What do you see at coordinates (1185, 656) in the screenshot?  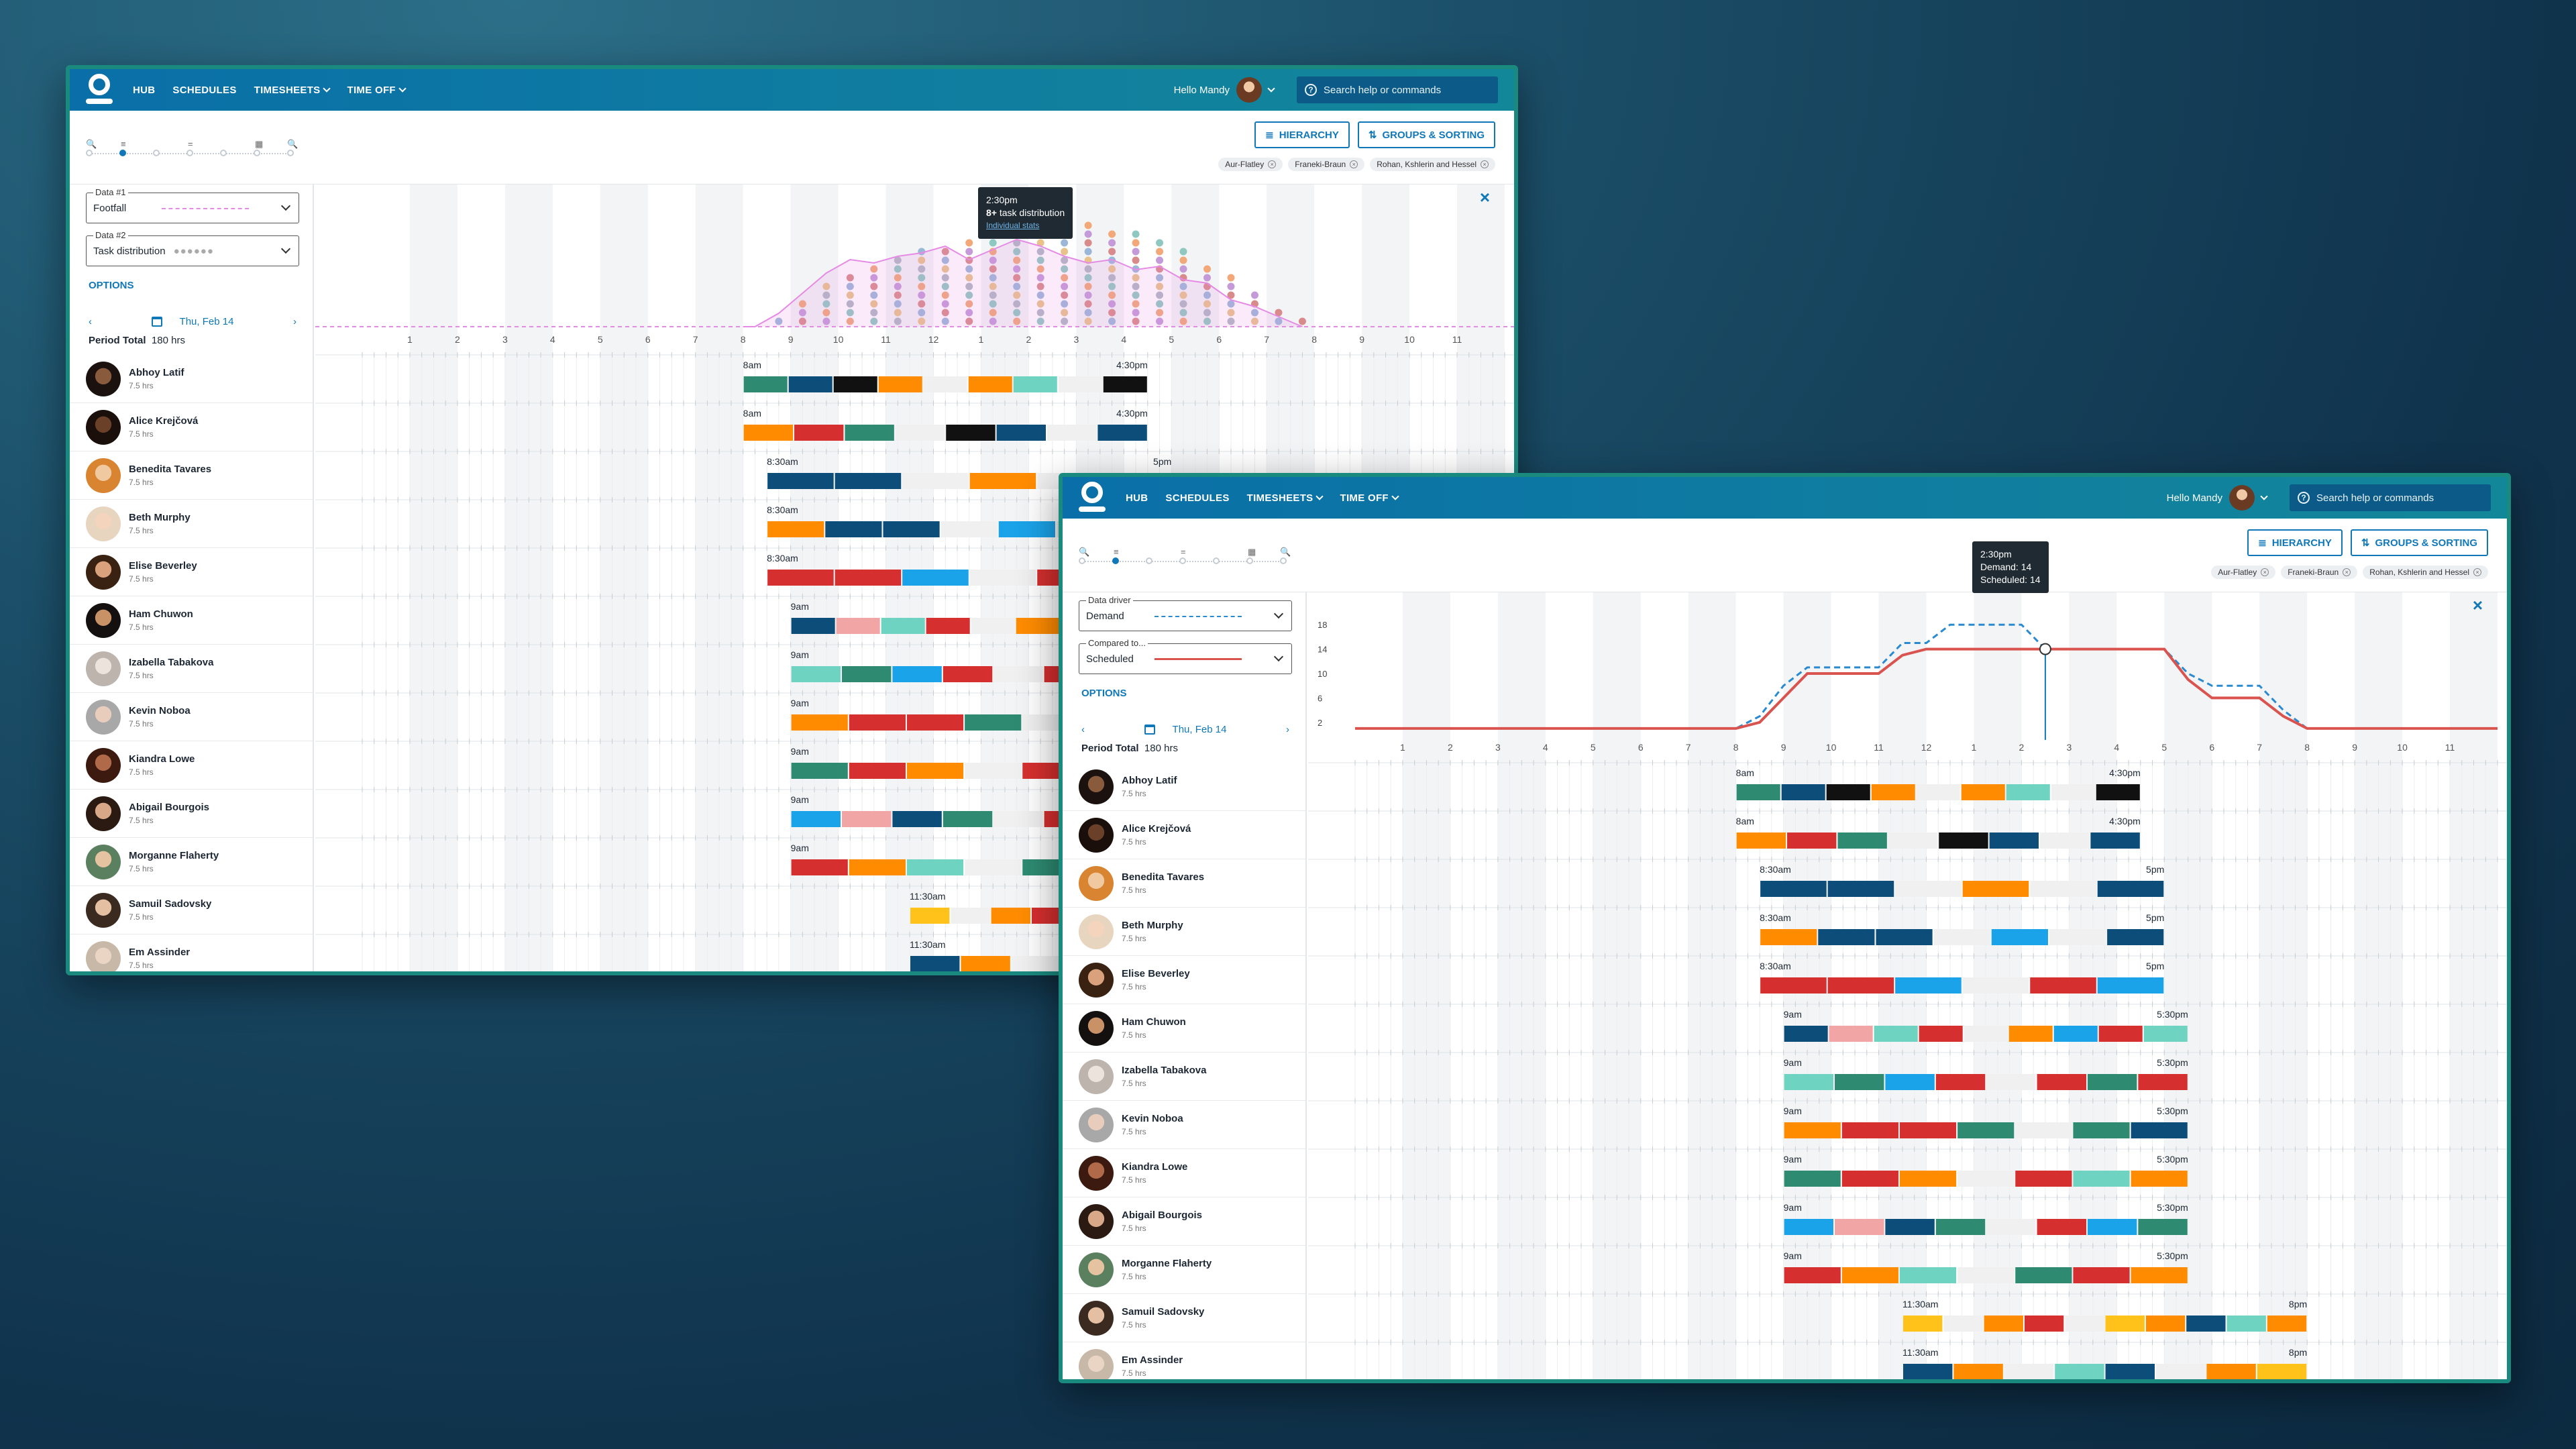 I see `compared-to-select: Compared to... Scheduled` at bounding box center [1185, 656].